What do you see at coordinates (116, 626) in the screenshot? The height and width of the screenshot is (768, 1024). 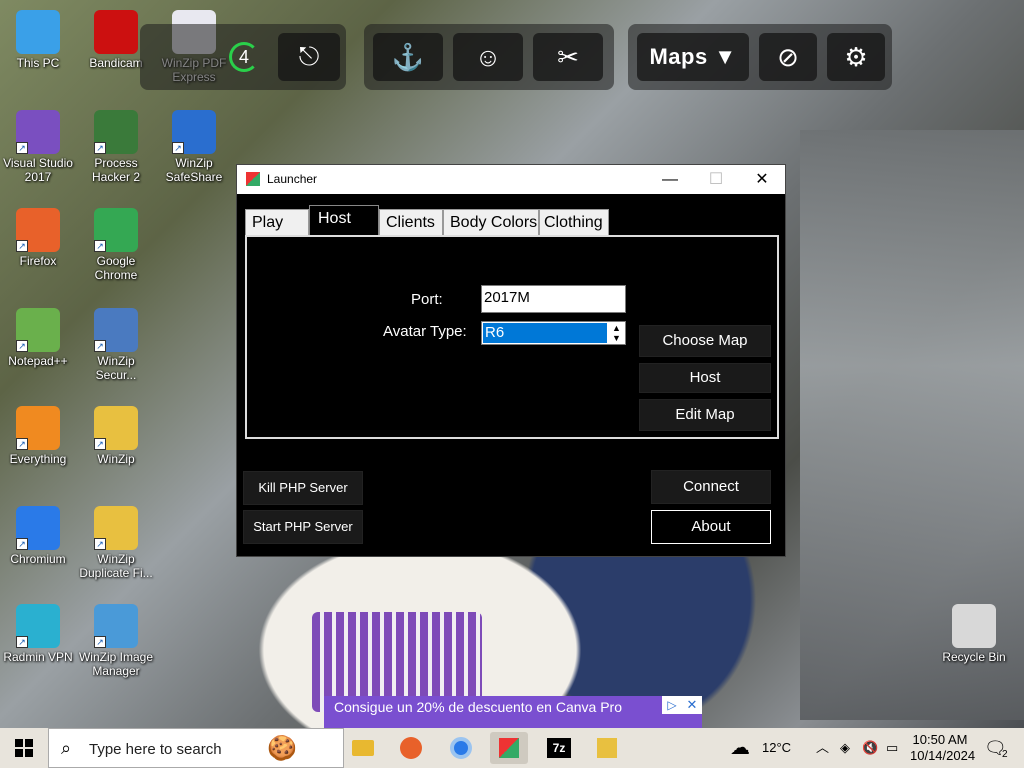 I see `winzip-image-icon: ↗` at bounding box center [116, 626].